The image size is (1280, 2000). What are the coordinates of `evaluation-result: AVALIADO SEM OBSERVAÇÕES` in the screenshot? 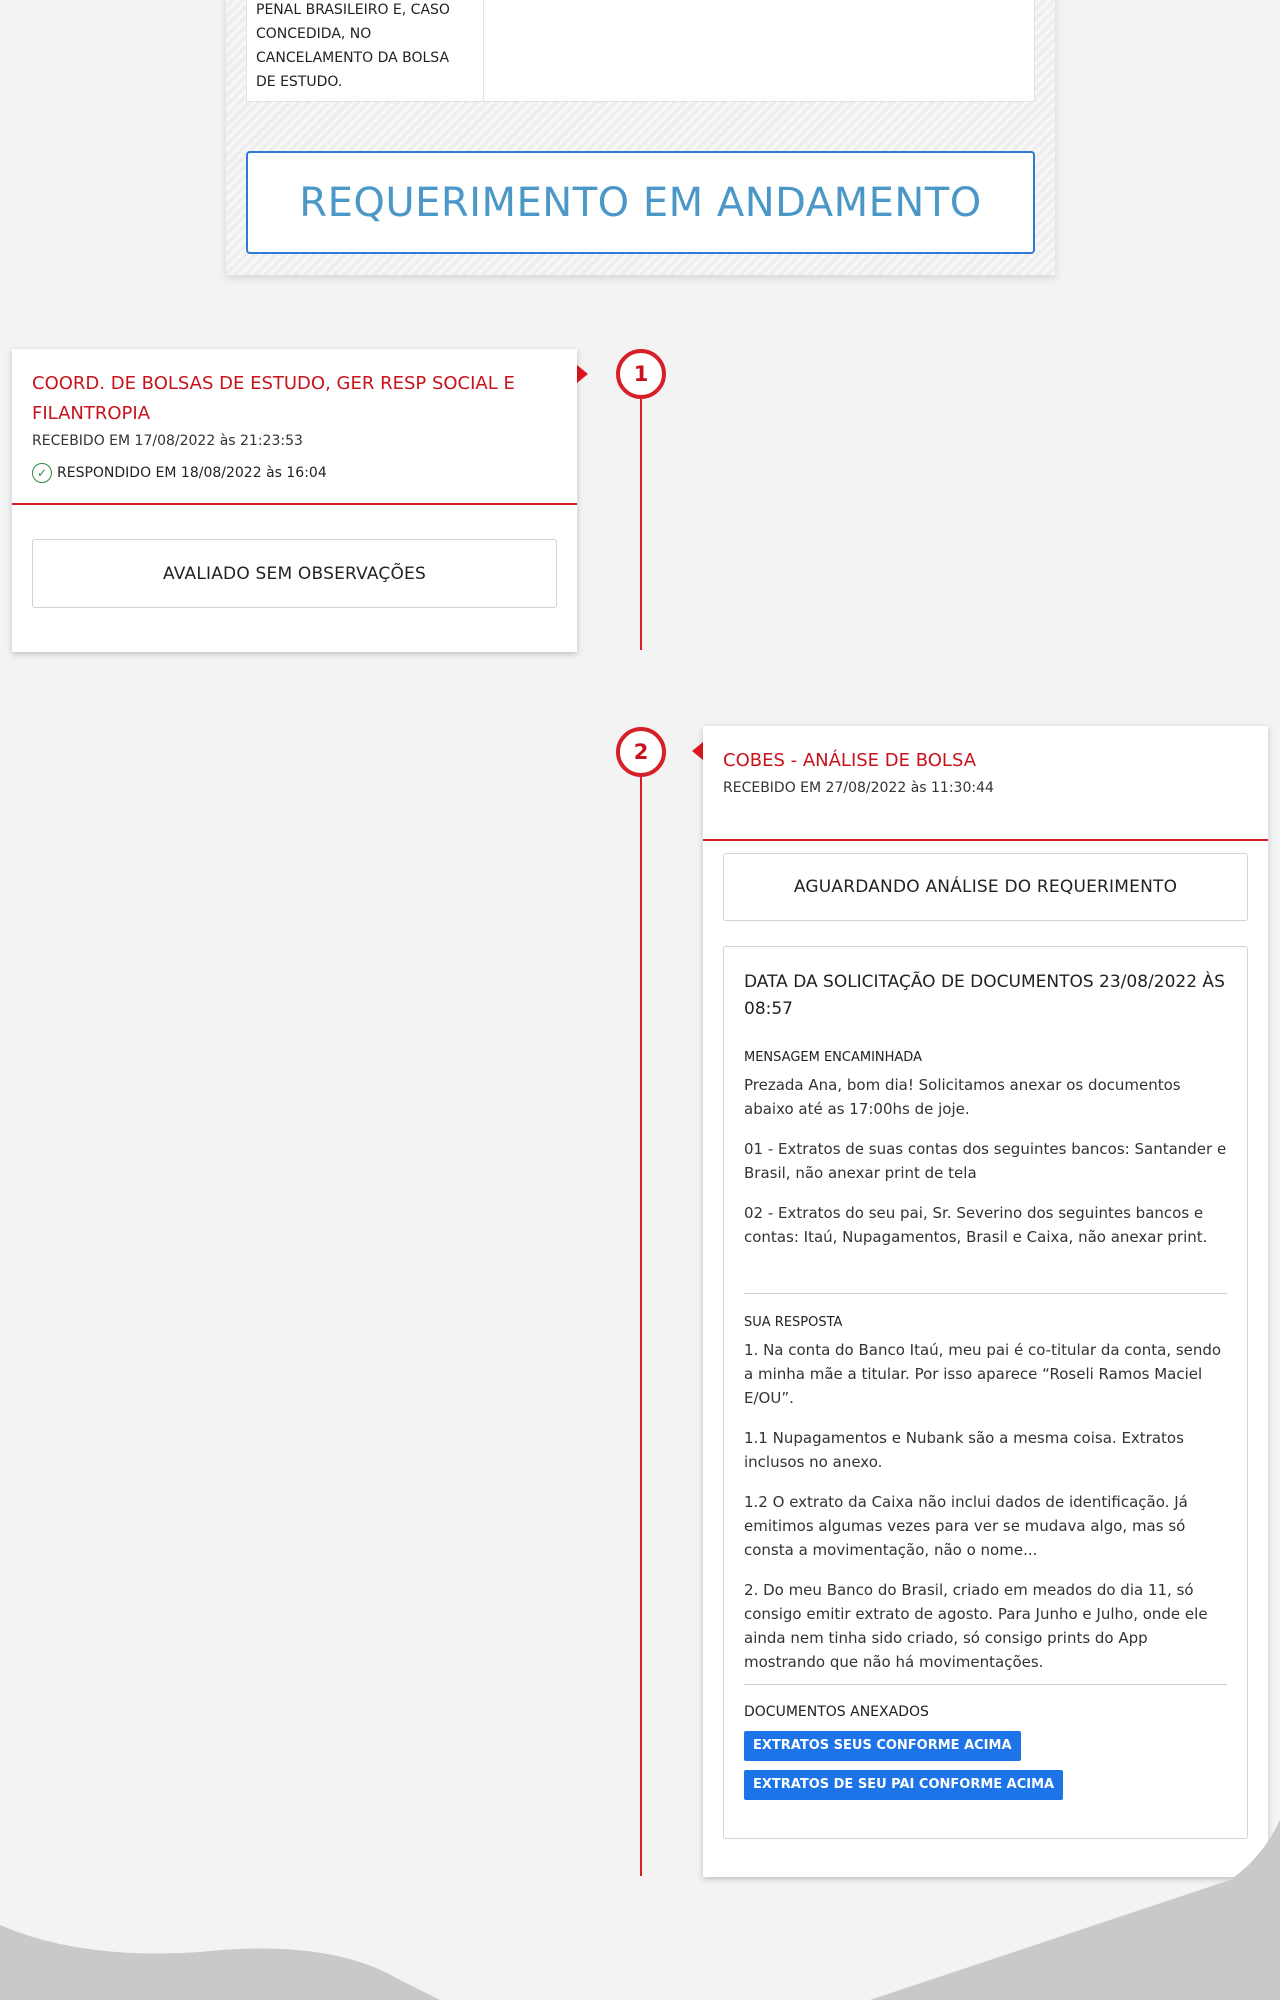 It's located at (294, 573).